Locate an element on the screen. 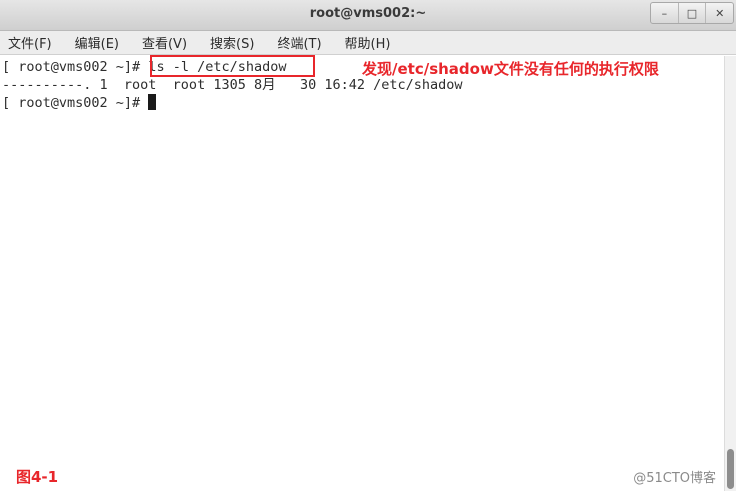 The image size is (736, 491). menu-help: 帮助(H) is located at coordinates (368, 42).